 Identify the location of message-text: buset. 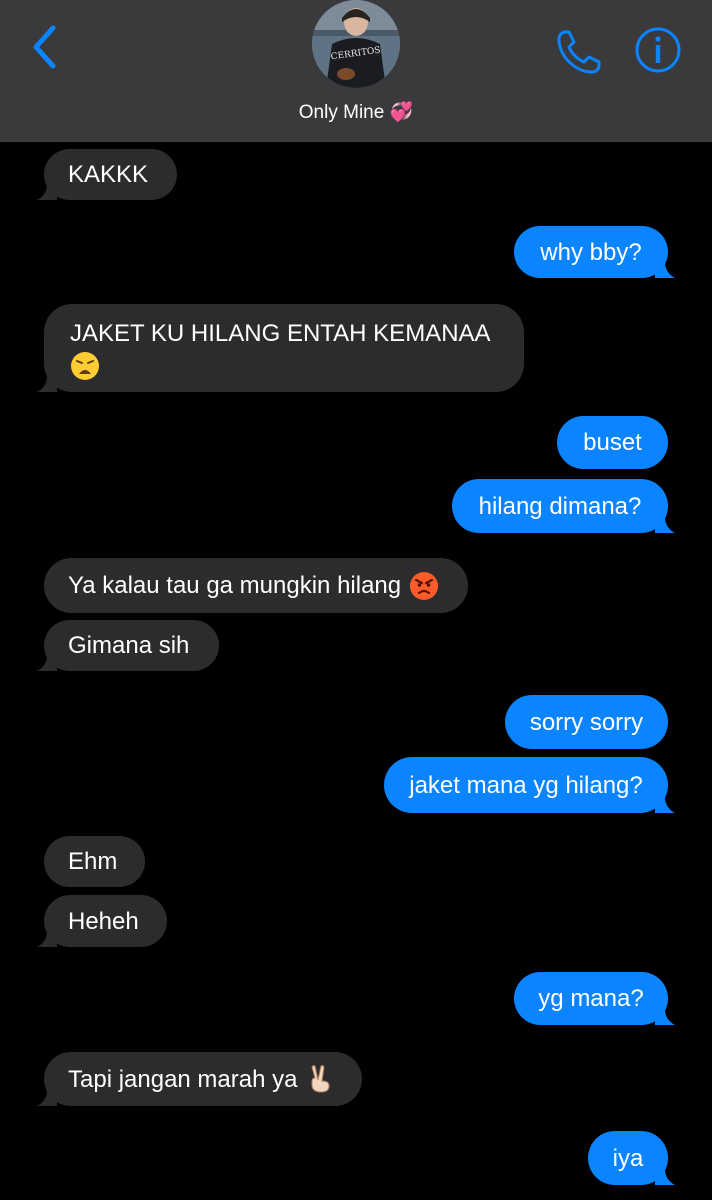
(612, 442).